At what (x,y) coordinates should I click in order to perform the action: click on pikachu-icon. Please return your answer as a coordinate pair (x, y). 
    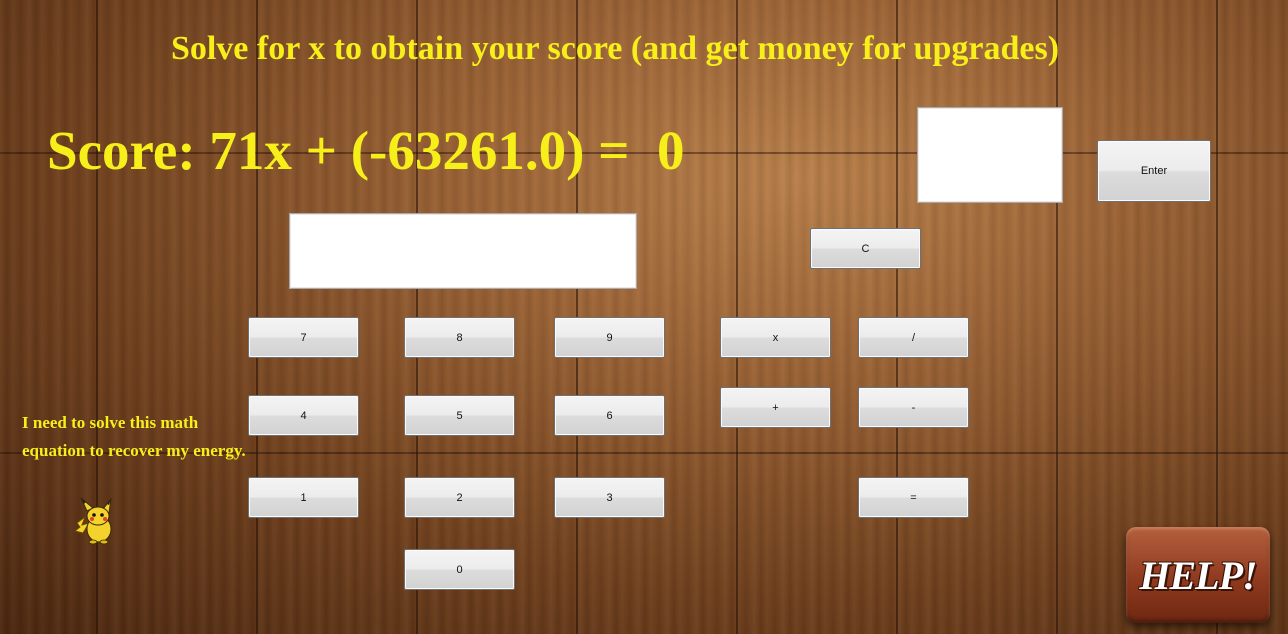
    Looking at the image, I should click on (96, 521).